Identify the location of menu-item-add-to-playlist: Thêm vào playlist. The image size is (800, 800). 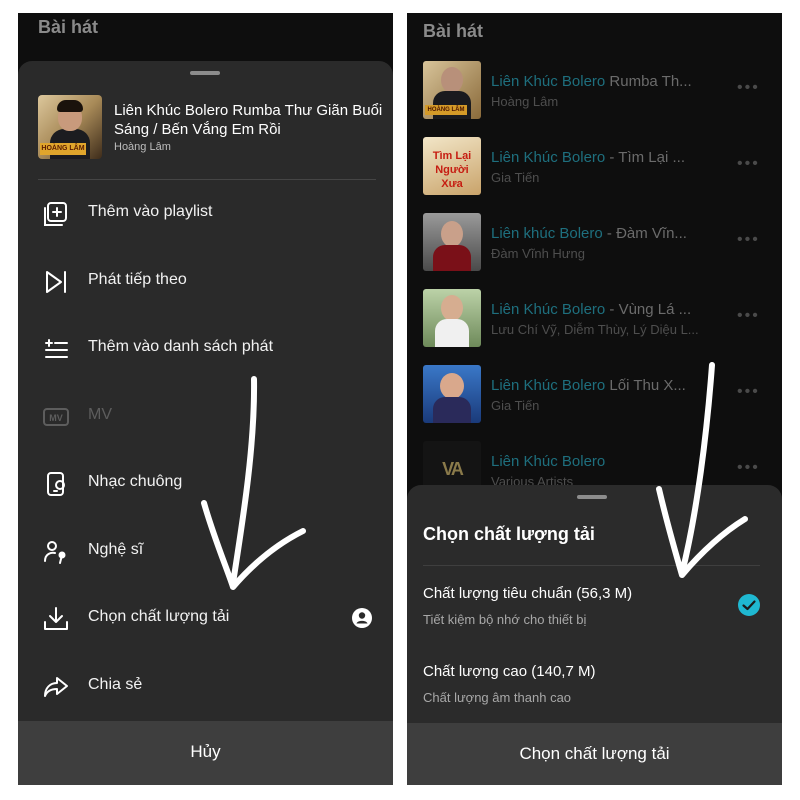
(205, 213).